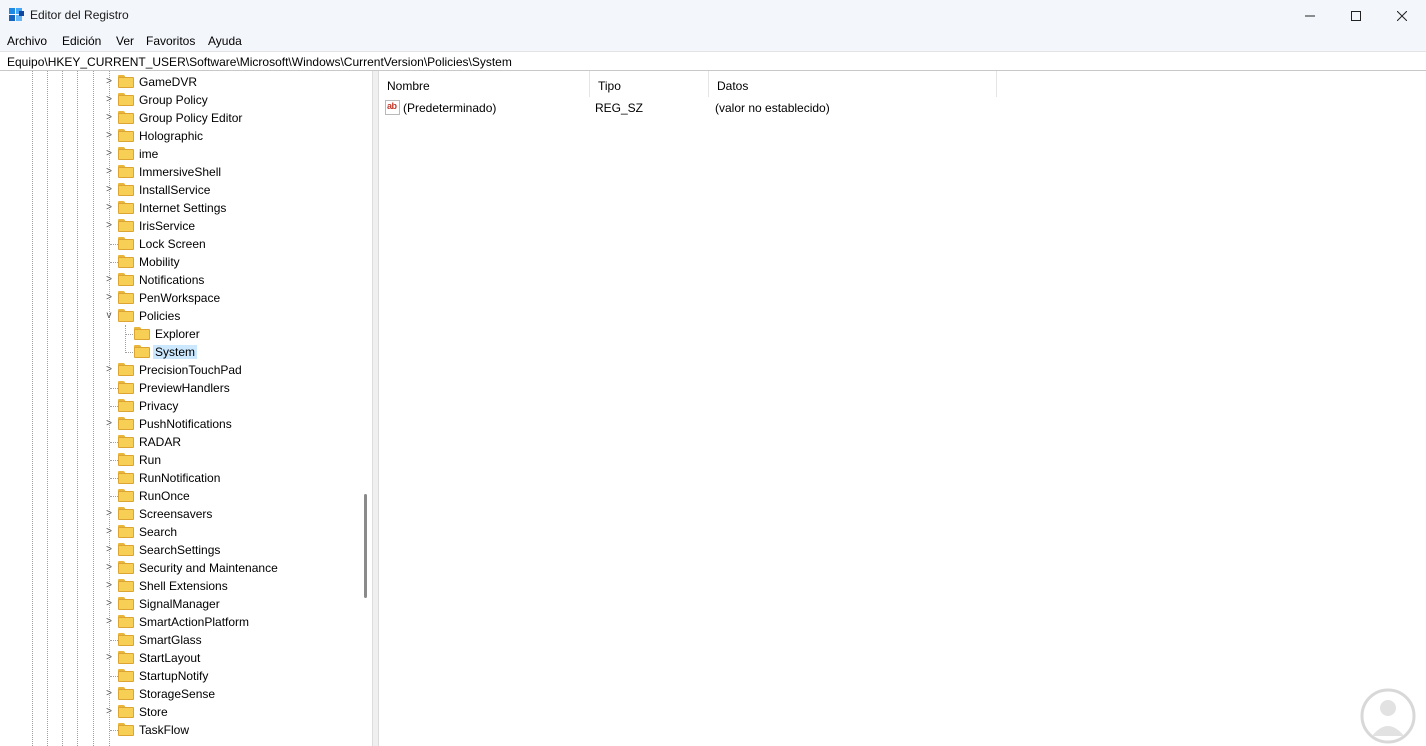 This screenshot has width=1426, height=746. I want to click on tree-item-label: Group Policy, so click(173, 100).